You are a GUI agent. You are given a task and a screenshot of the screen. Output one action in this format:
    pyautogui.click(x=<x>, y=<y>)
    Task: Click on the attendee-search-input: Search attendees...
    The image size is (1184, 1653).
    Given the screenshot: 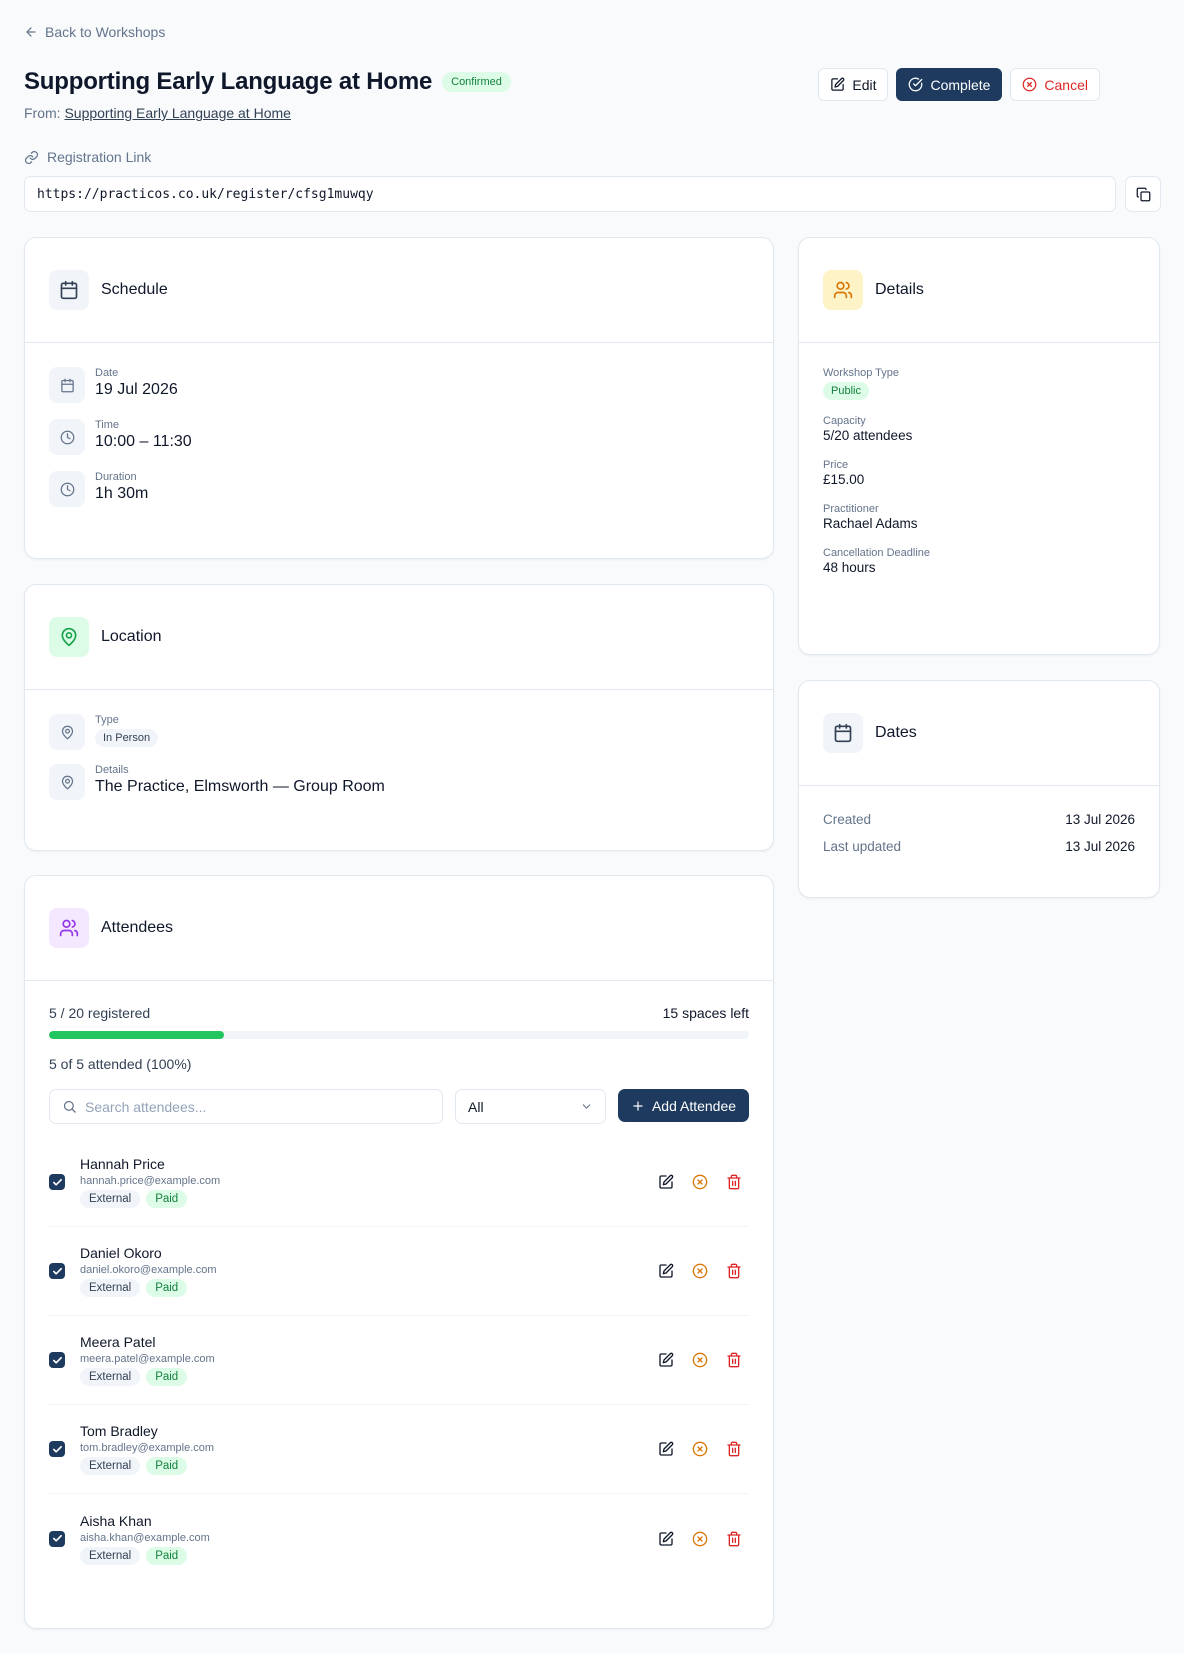 What is the action you would take?
    pyautogui.click(x=246, y=1106)
    